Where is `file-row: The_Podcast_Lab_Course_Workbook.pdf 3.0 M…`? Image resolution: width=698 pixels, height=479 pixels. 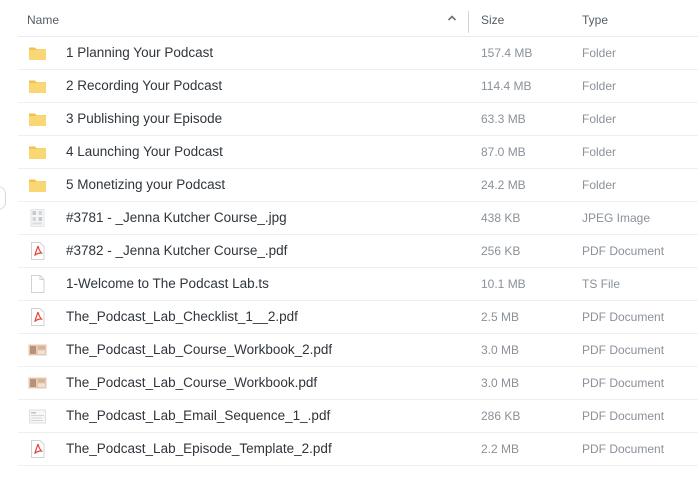 file-row: The_Podcast_Lab_Course_Workbook.pdf 3.0 M… is located at coordinates (358, 383).